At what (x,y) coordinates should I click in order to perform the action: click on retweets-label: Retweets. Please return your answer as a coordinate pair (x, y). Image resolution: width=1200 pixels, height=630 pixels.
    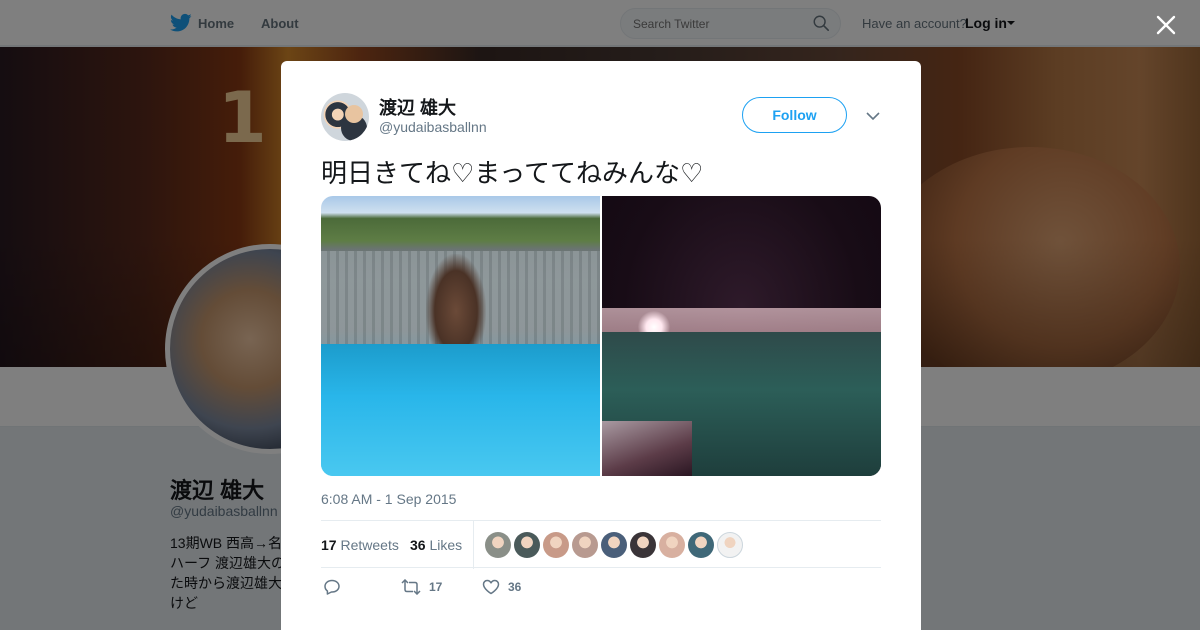
    Looking at the image, I should click on (369, 545).